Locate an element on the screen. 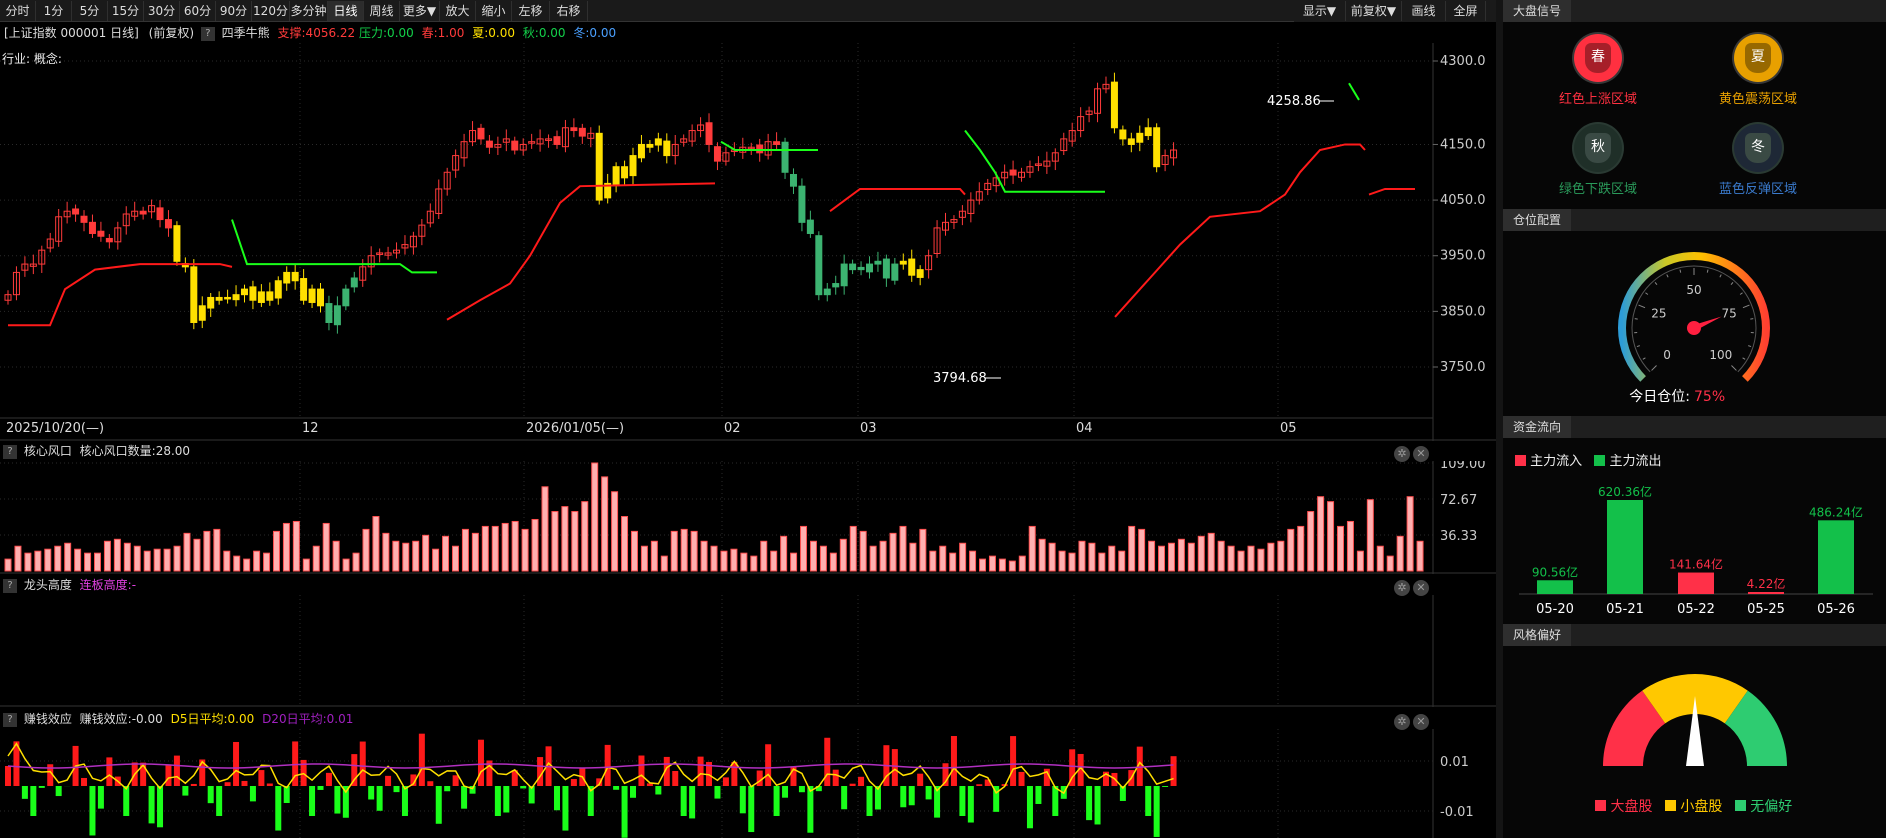 Image resolution: width=1886 pixels, height=838 pixels. date-tick-label: 2025/10/20(—) is located at coordinates (55, 428).